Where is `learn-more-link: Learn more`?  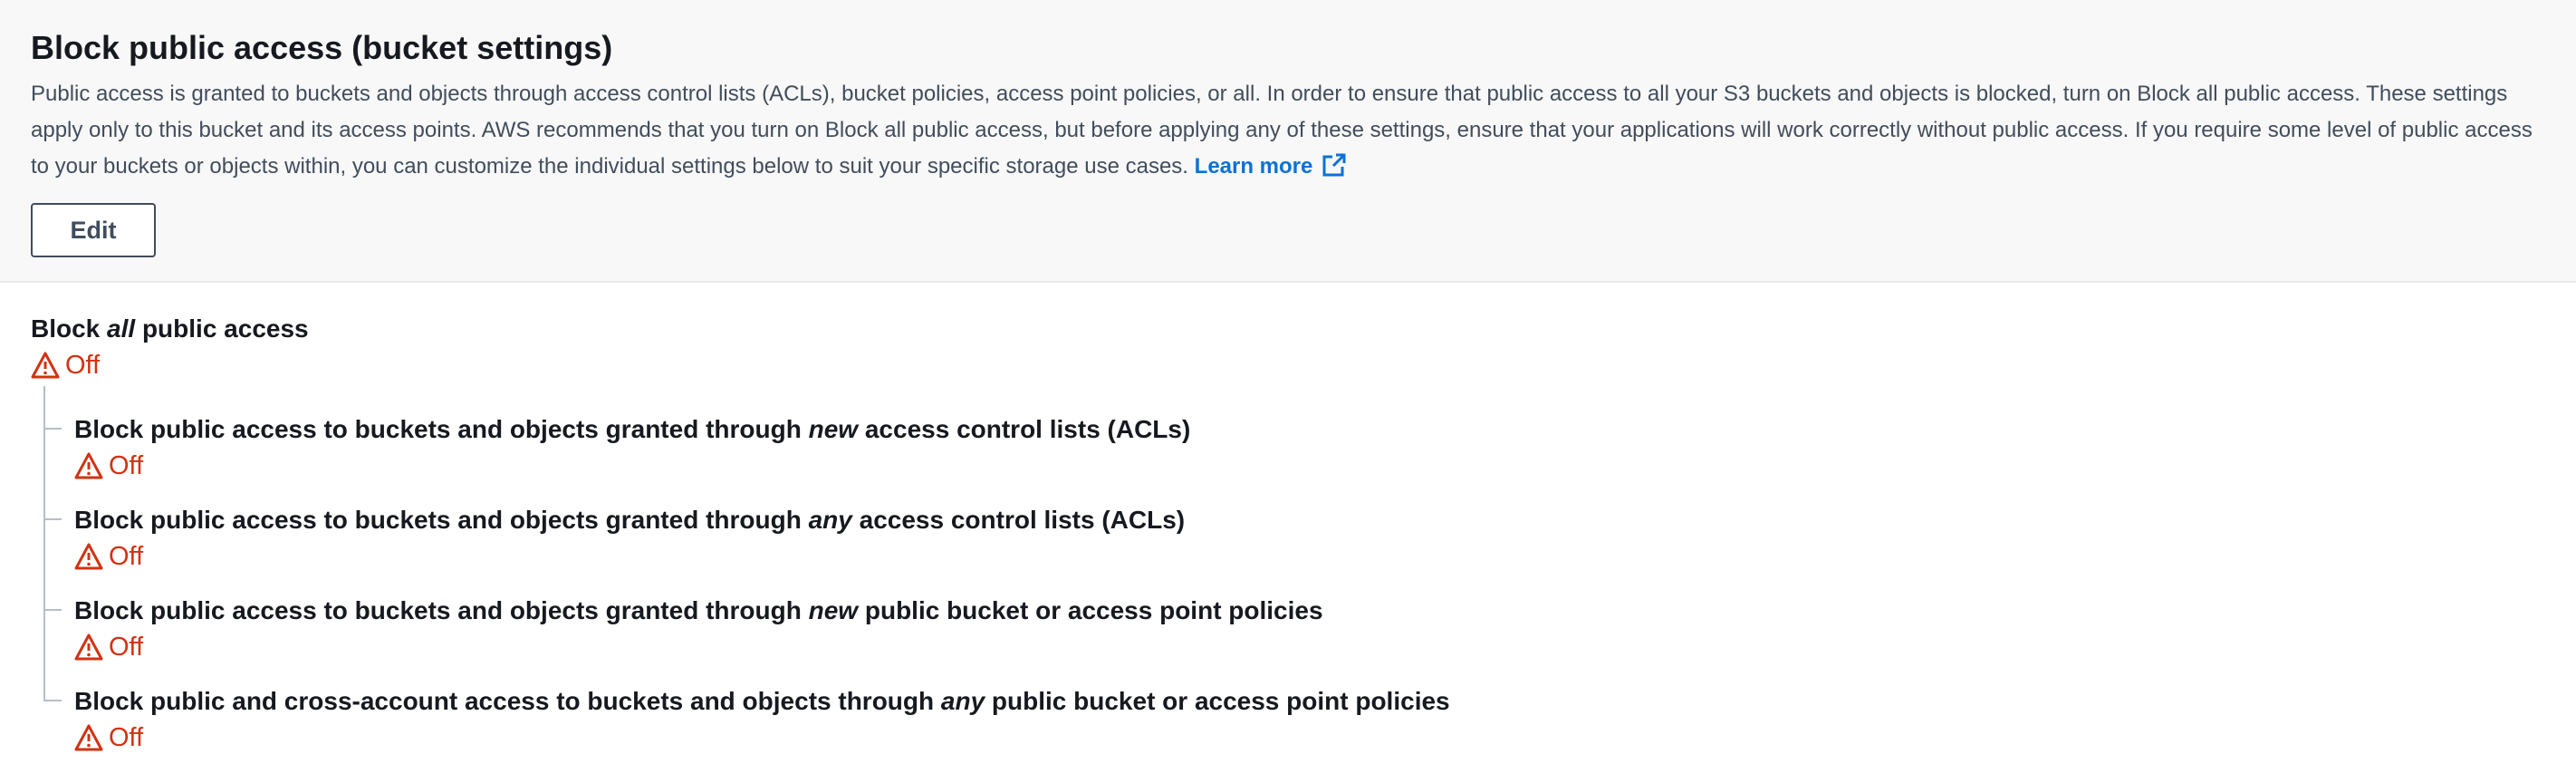 learn-more-link: Learn more is located at coordinates (1271, 166).